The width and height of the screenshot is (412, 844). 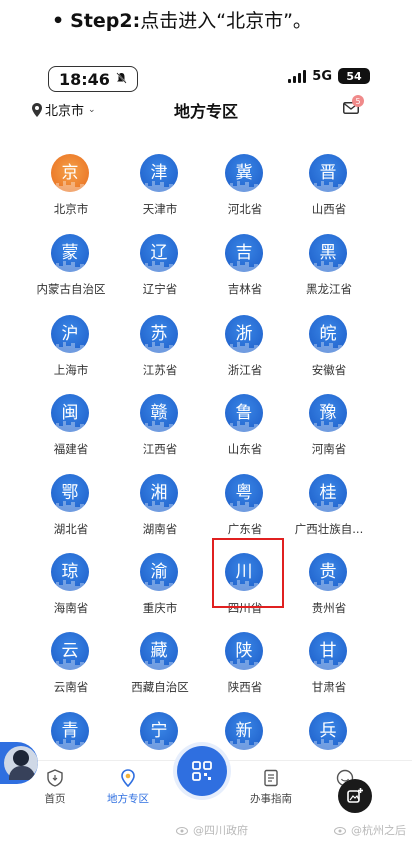 I want to click on region-emblem-glyph: 新, so click(x=244, y=730).